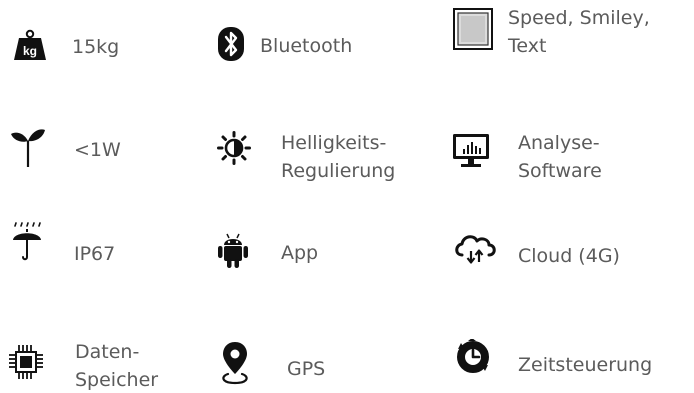 This screenshot has width=694, height=393. I want to click on feature-label-line: Software, so click(560, 171).